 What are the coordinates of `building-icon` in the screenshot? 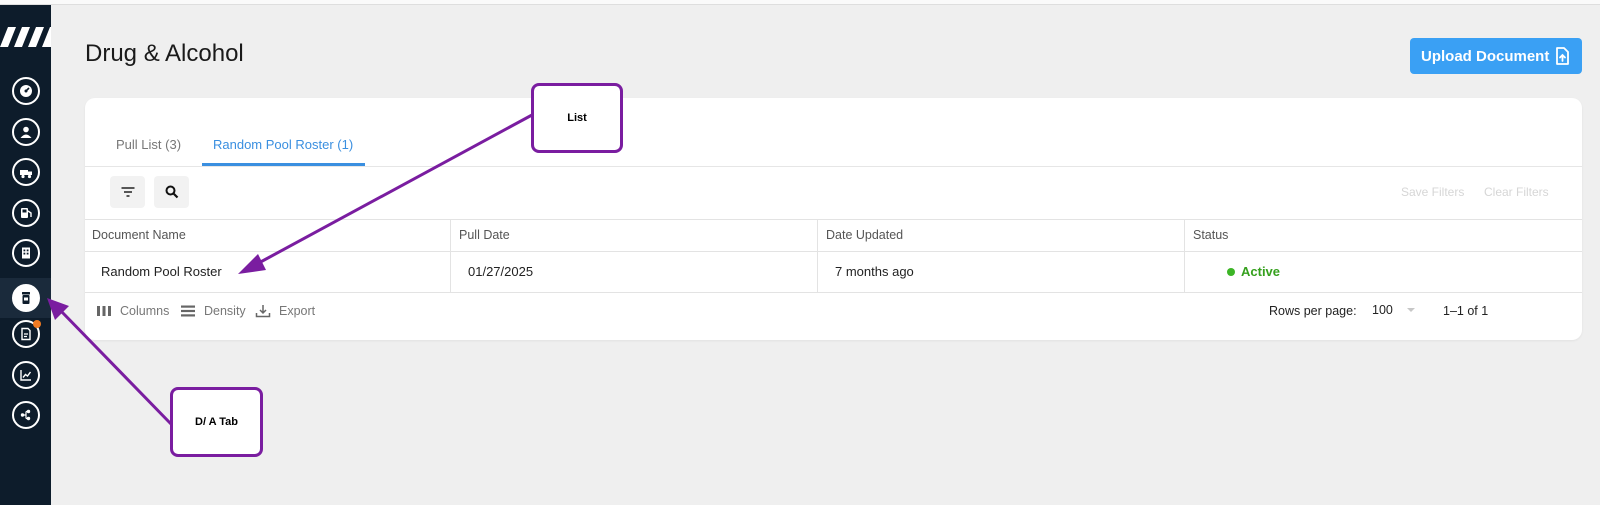 It's located at (26, 253).